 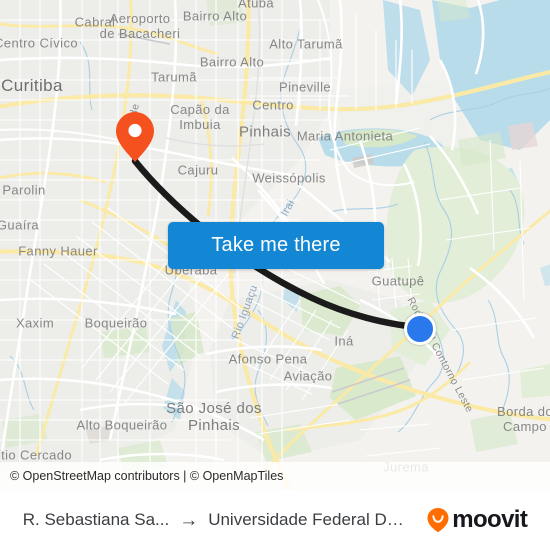 I want to click on arrow-right-icon: →, so click(x=189, y=520).